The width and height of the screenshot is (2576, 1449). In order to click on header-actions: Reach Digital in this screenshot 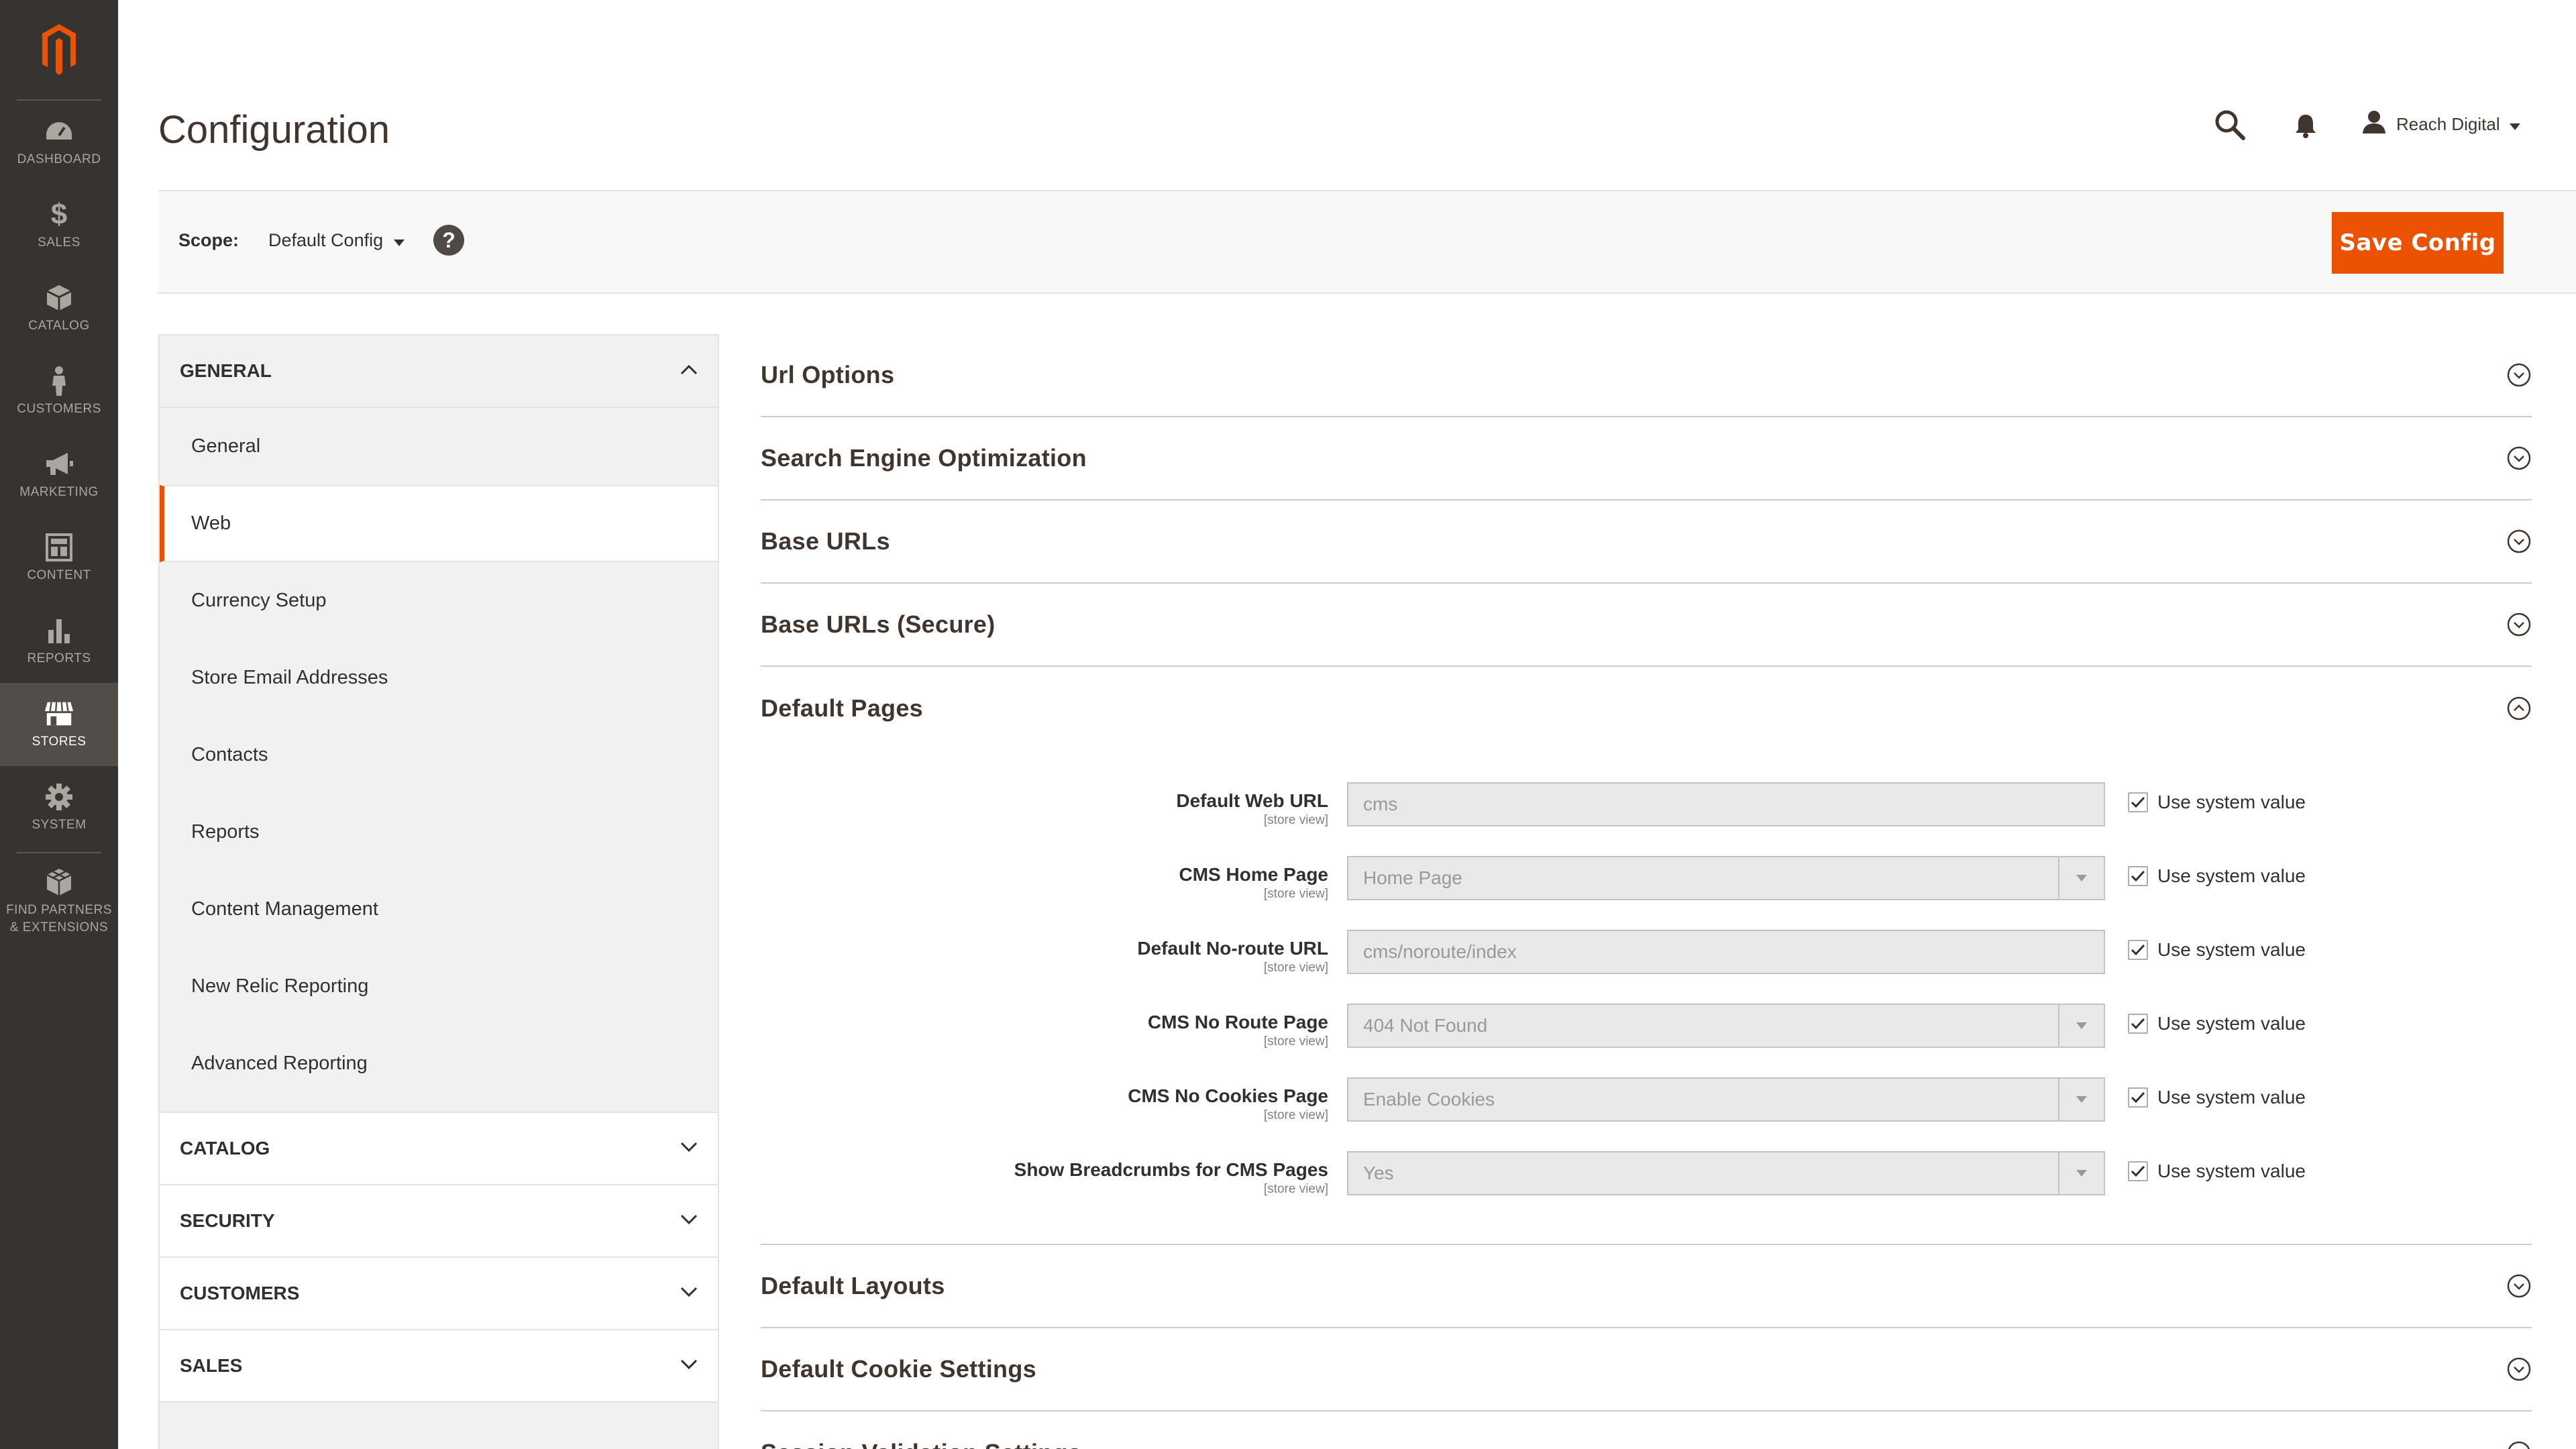, I will do `click(2395, 124)`.